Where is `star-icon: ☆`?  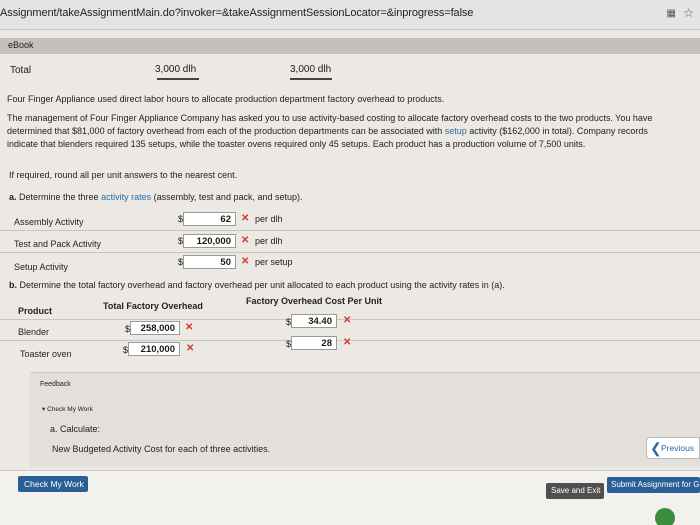 star-icon: ☆ is located at coordinates (688, 13).